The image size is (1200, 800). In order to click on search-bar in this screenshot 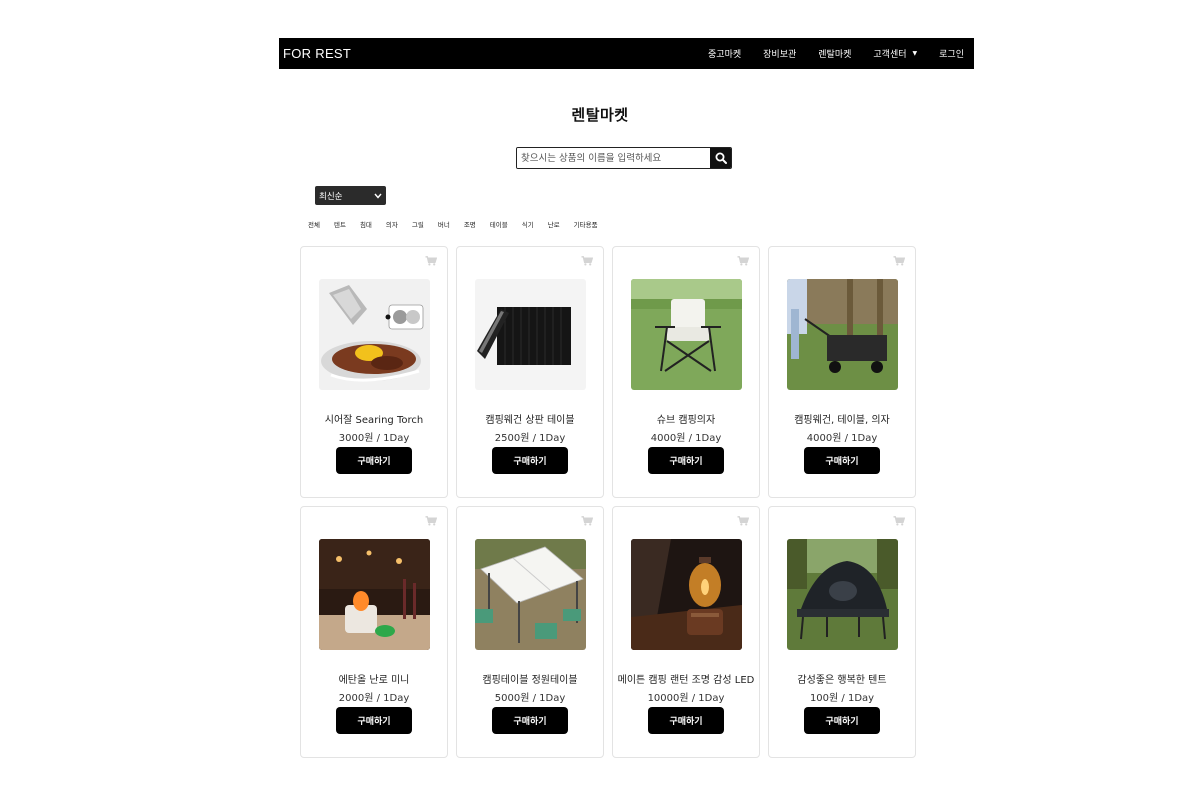, I will do `click(624, 158)`.